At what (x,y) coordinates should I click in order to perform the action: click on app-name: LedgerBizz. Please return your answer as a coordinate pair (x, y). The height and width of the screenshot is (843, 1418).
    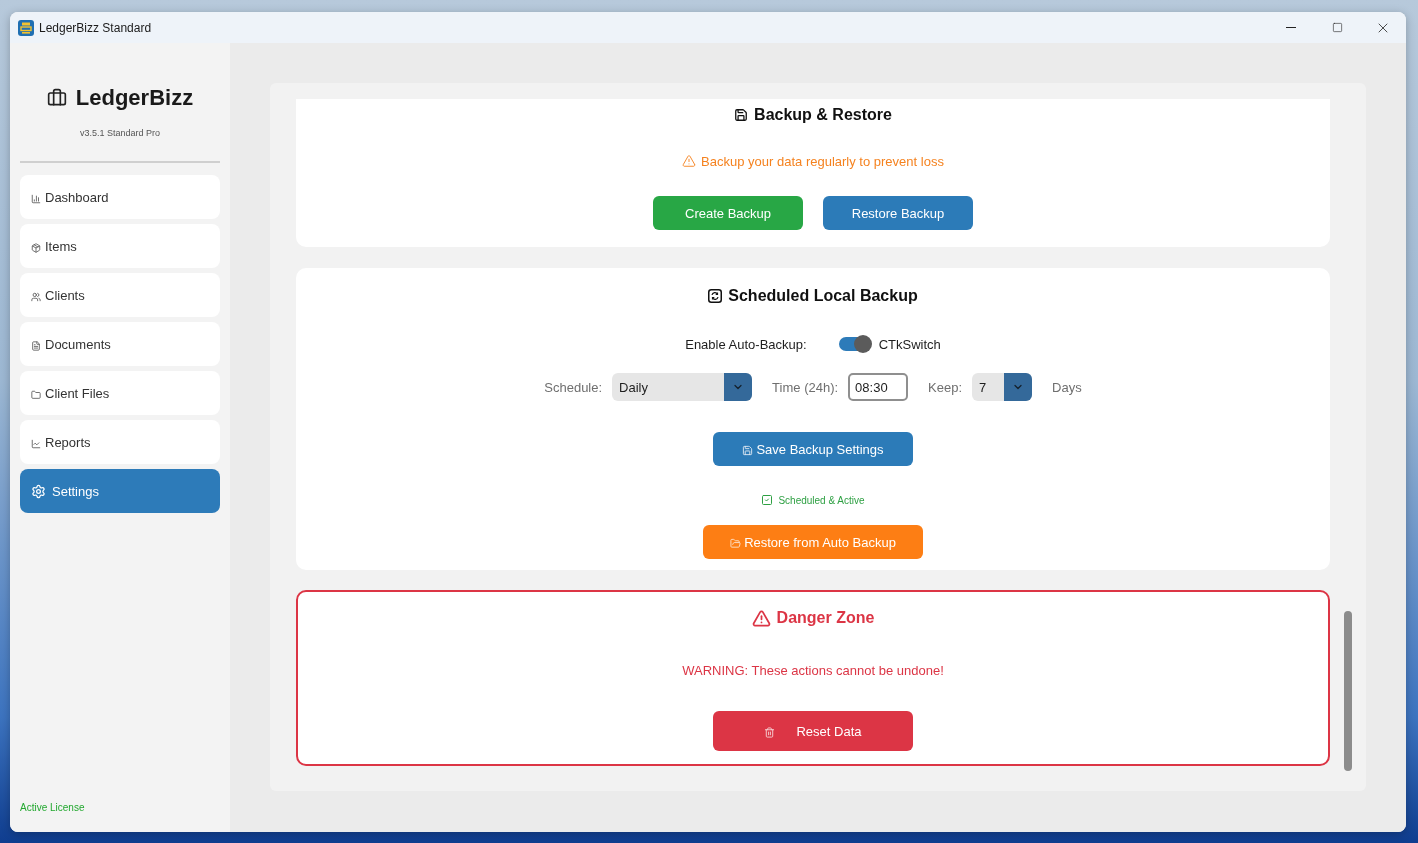
    Looking at the image, I should click on (134, 98).